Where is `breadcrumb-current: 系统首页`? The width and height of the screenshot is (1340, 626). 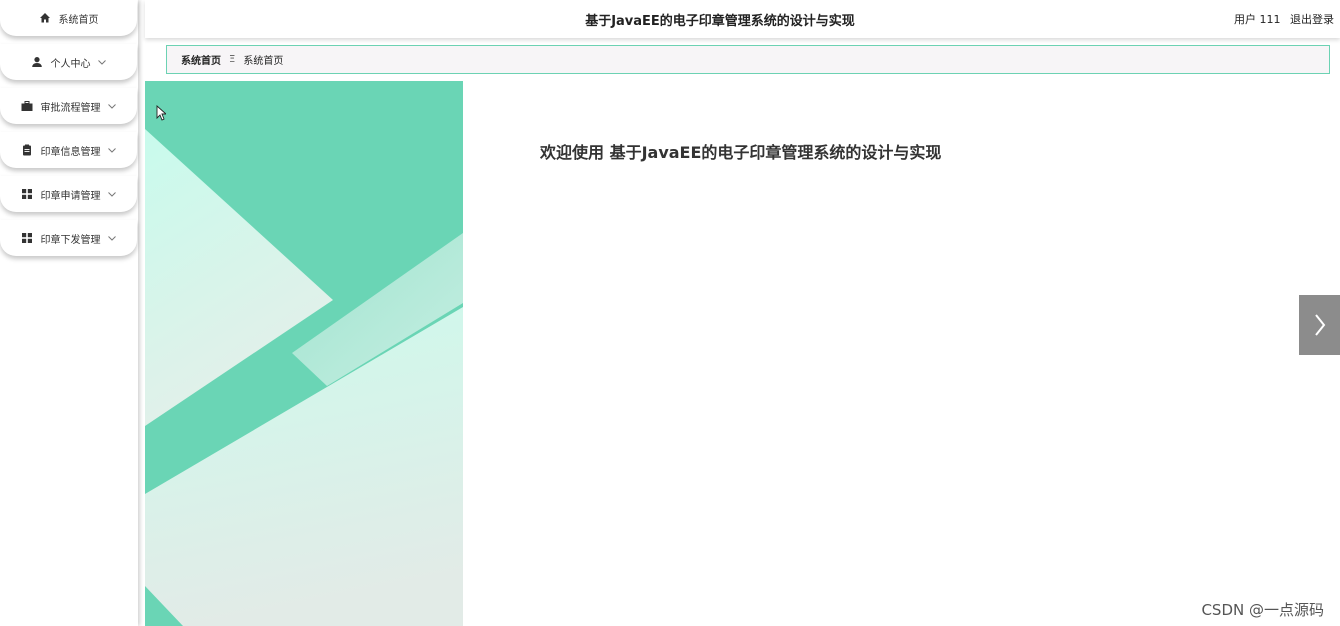 breadcrumb-current: 系统首页 is located at coordinates (263, 61).